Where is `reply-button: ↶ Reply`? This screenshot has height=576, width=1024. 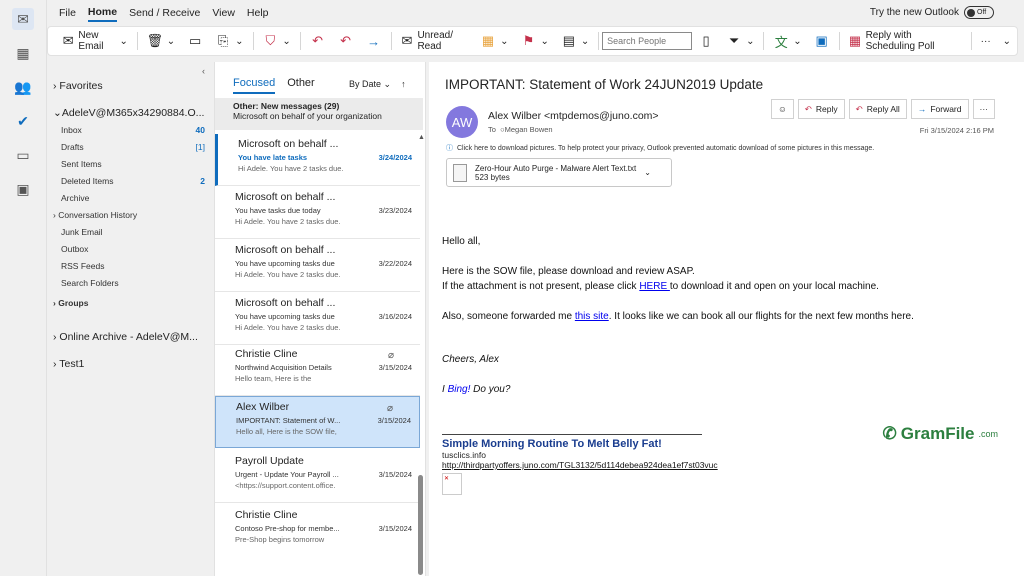
reply-button: ↶ Reply is located at coordinates (821, 109).